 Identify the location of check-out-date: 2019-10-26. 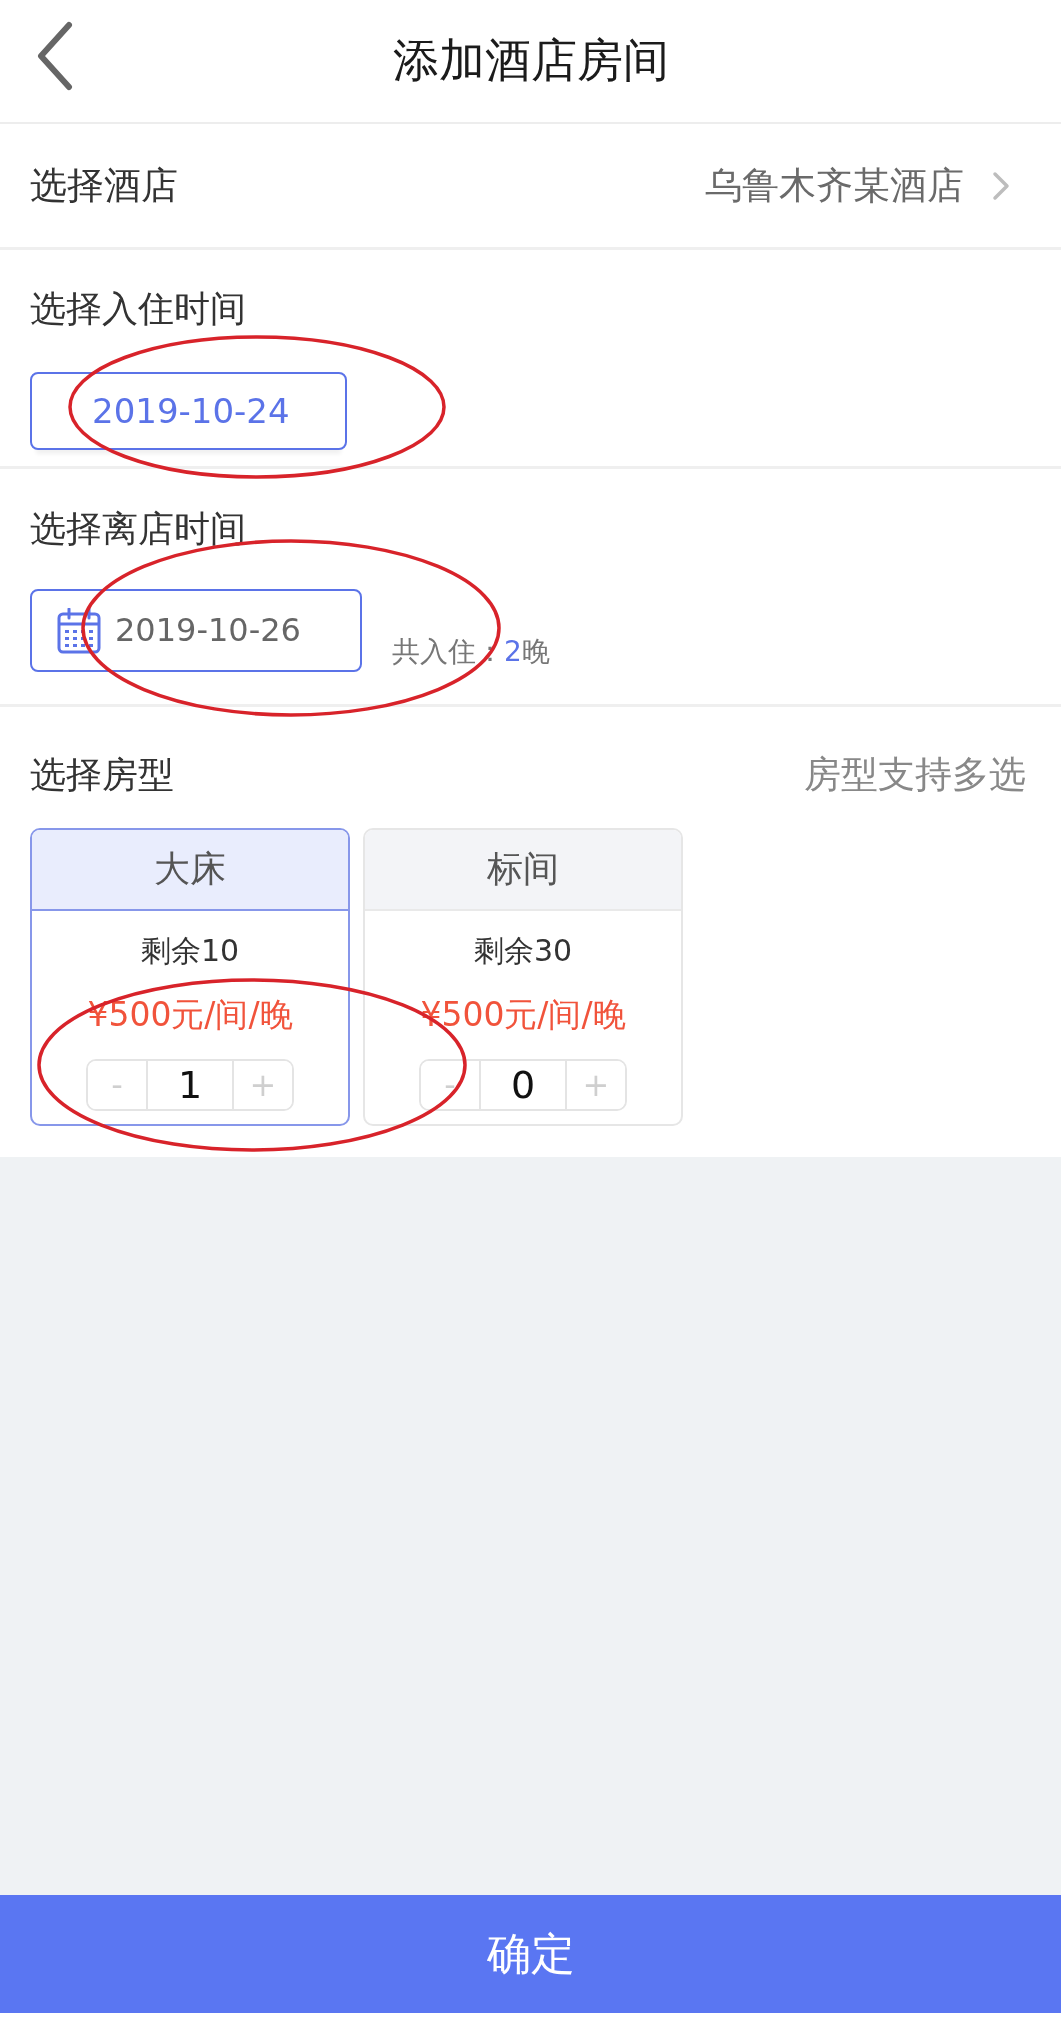
(208, 630).